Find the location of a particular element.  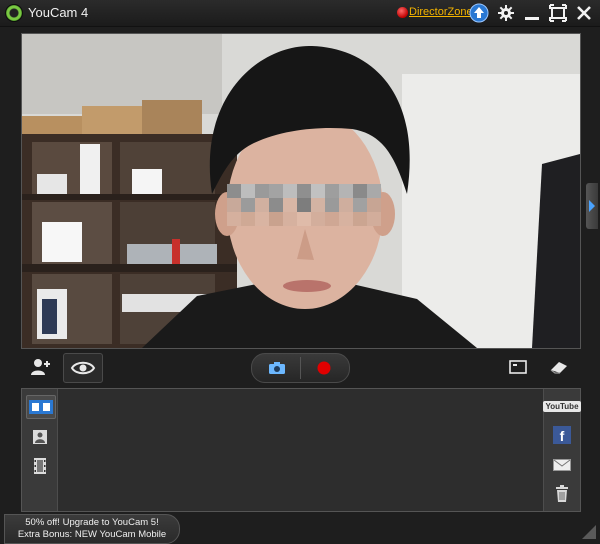

capture-controls is located at coordinates (300, 368).